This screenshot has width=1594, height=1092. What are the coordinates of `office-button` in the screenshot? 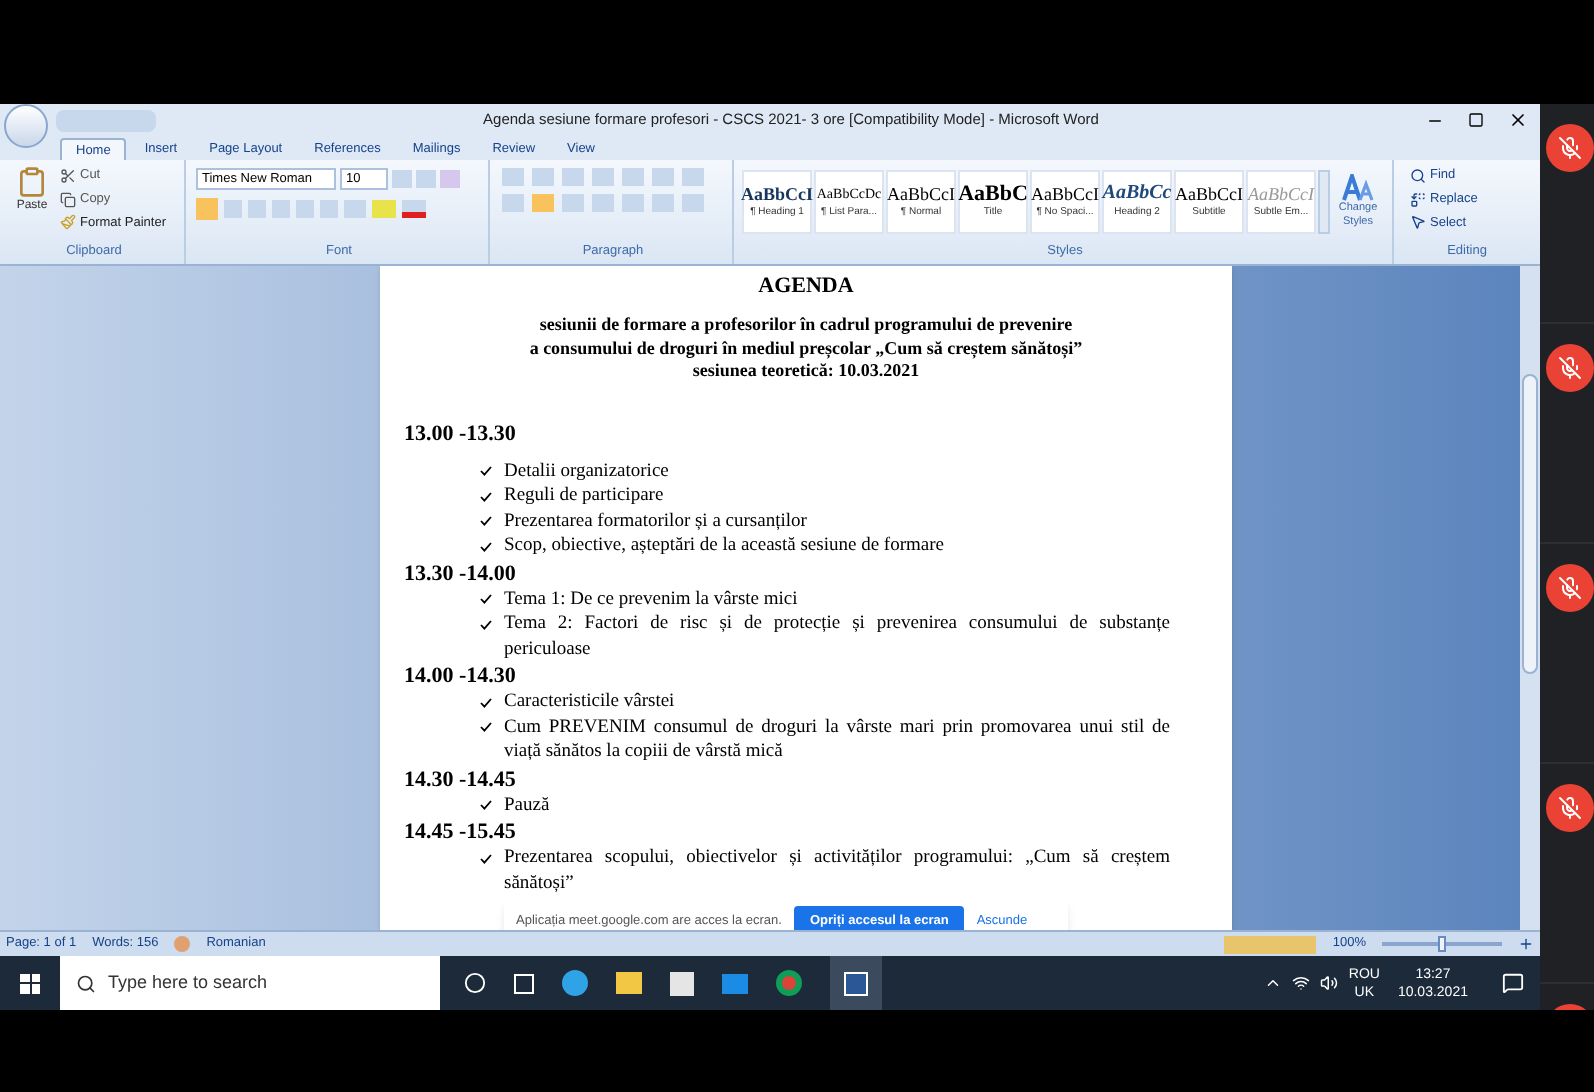 It's located at (26, 126).